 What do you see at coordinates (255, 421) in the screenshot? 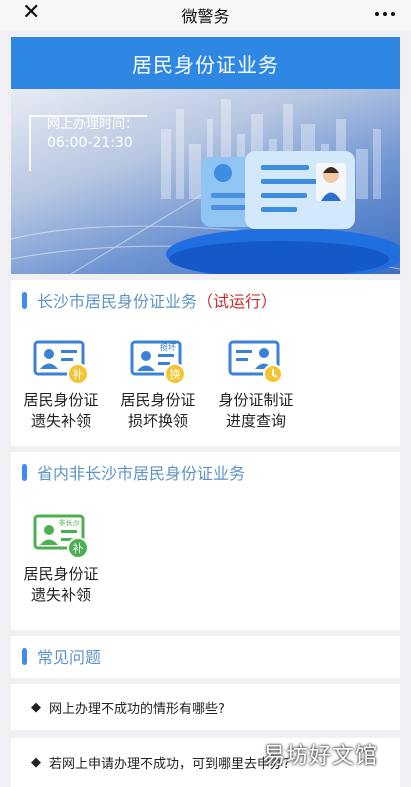
I see `tile-label-line2: 进度查询` at bounding box center [255, 421].